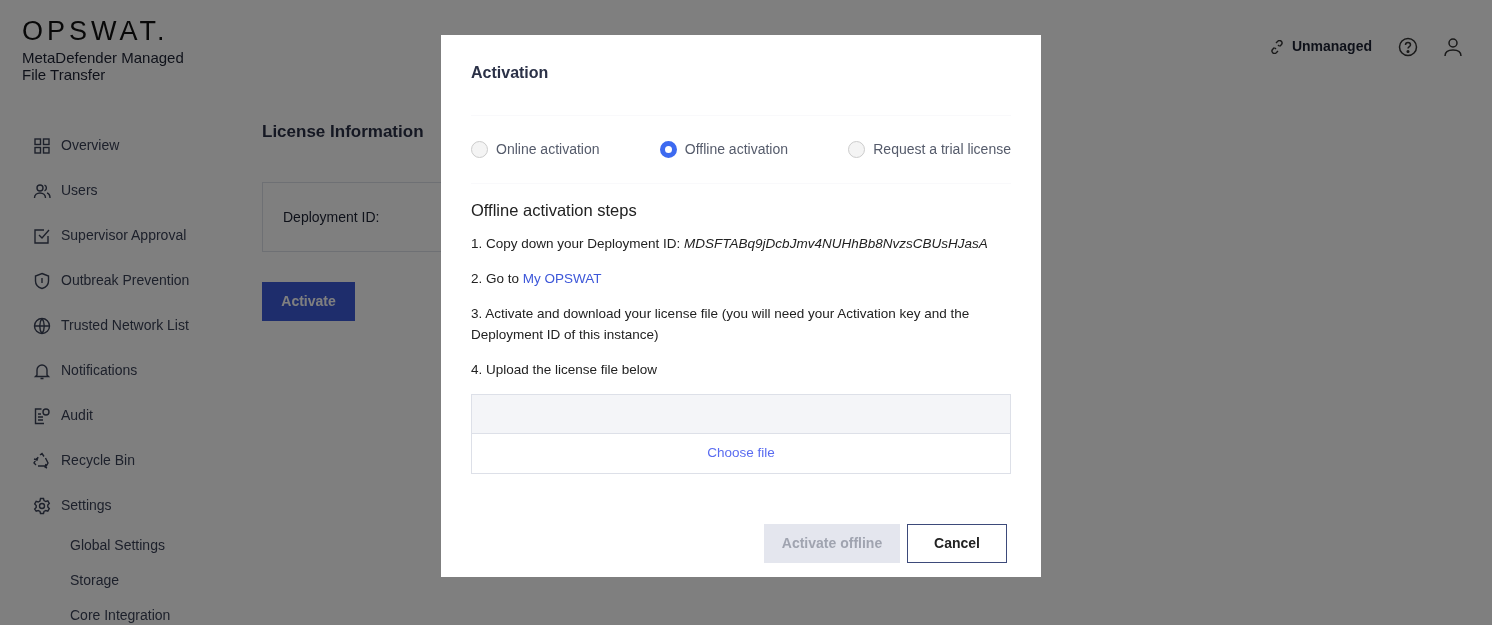 This screenshot has height=625, width=1492. I want to click on bell-icon, so click(42, 370).